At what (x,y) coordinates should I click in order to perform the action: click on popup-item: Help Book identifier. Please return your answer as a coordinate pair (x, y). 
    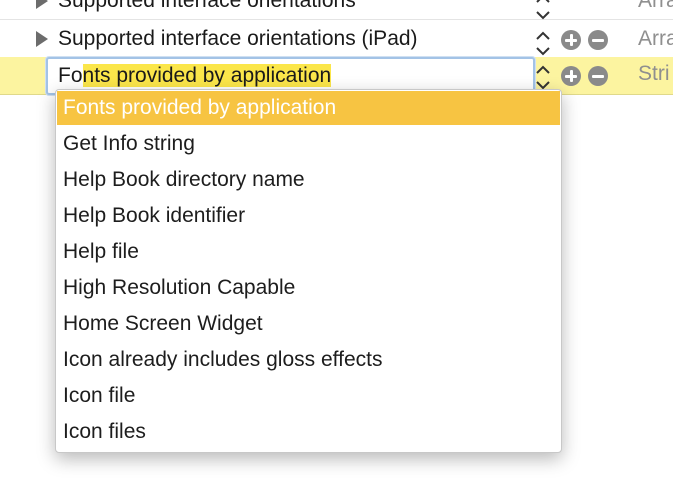
    Looking at the image, I should click on (308, 216).